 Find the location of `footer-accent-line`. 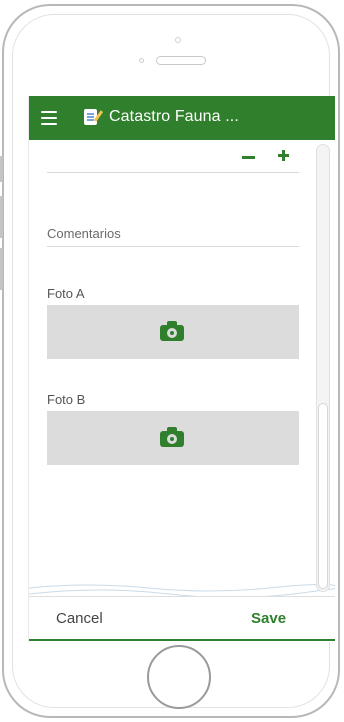

footer-accent-line is located at coordinates (182, 640).